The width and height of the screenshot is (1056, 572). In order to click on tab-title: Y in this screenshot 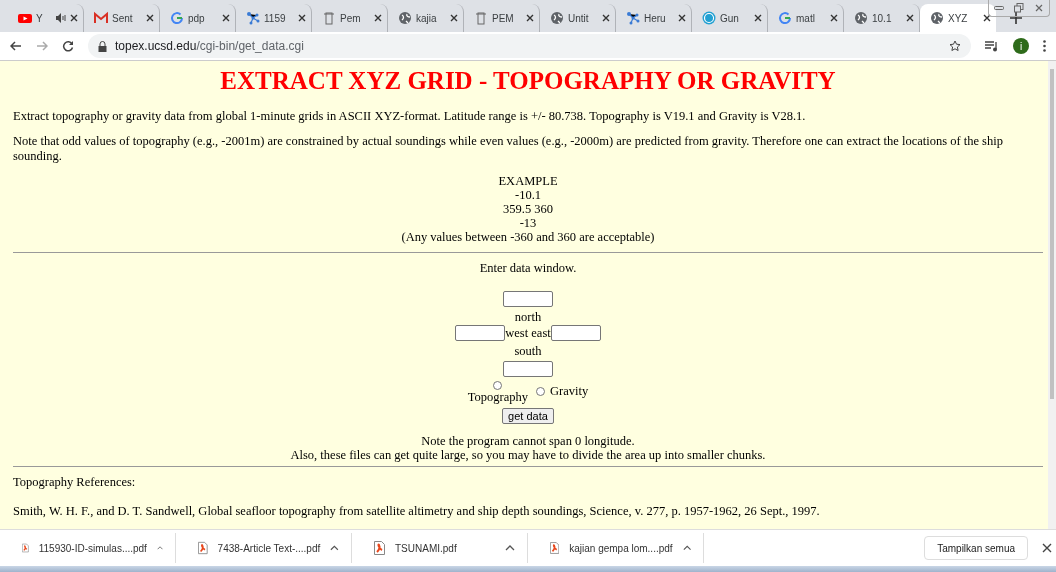, I will do `click(39, 18)`.